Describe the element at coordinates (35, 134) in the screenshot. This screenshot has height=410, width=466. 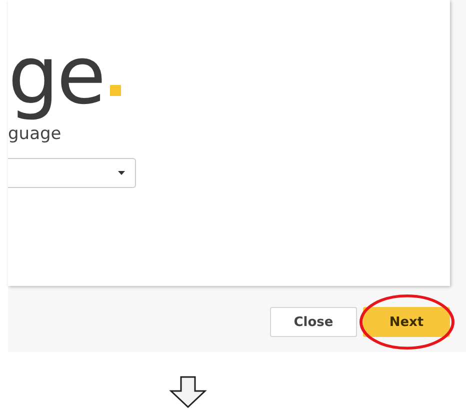
I see `field-label: guage` at that location.